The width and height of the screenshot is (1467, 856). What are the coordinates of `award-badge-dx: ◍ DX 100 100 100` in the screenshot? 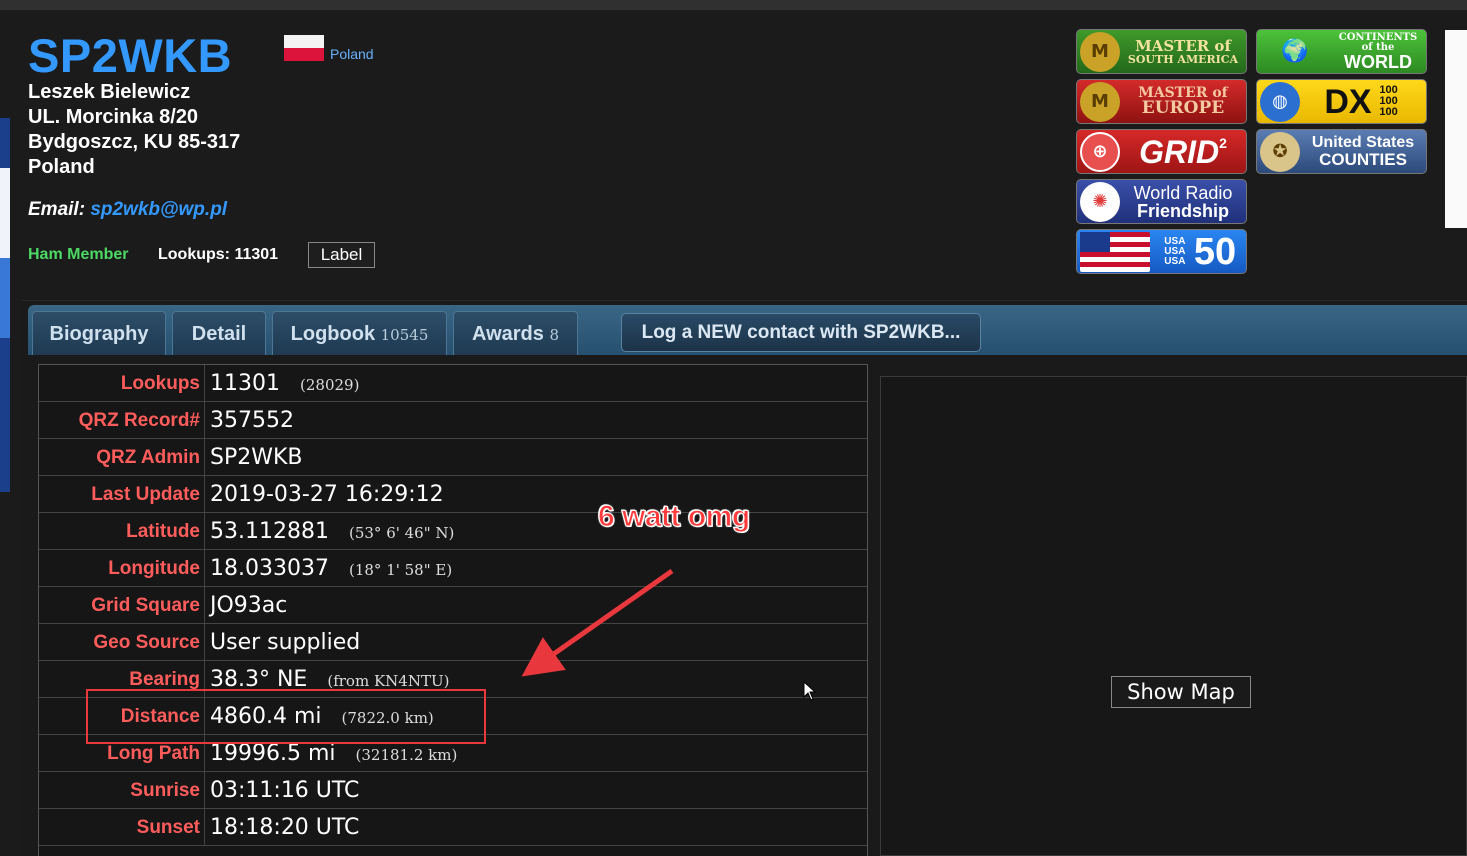 It's located at (1341, 101).